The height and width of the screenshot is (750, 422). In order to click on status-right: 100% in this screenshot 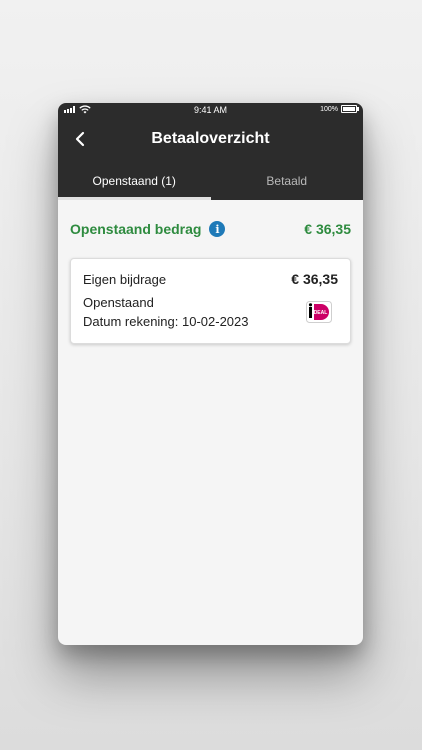, I will do `click(339, 109)`.